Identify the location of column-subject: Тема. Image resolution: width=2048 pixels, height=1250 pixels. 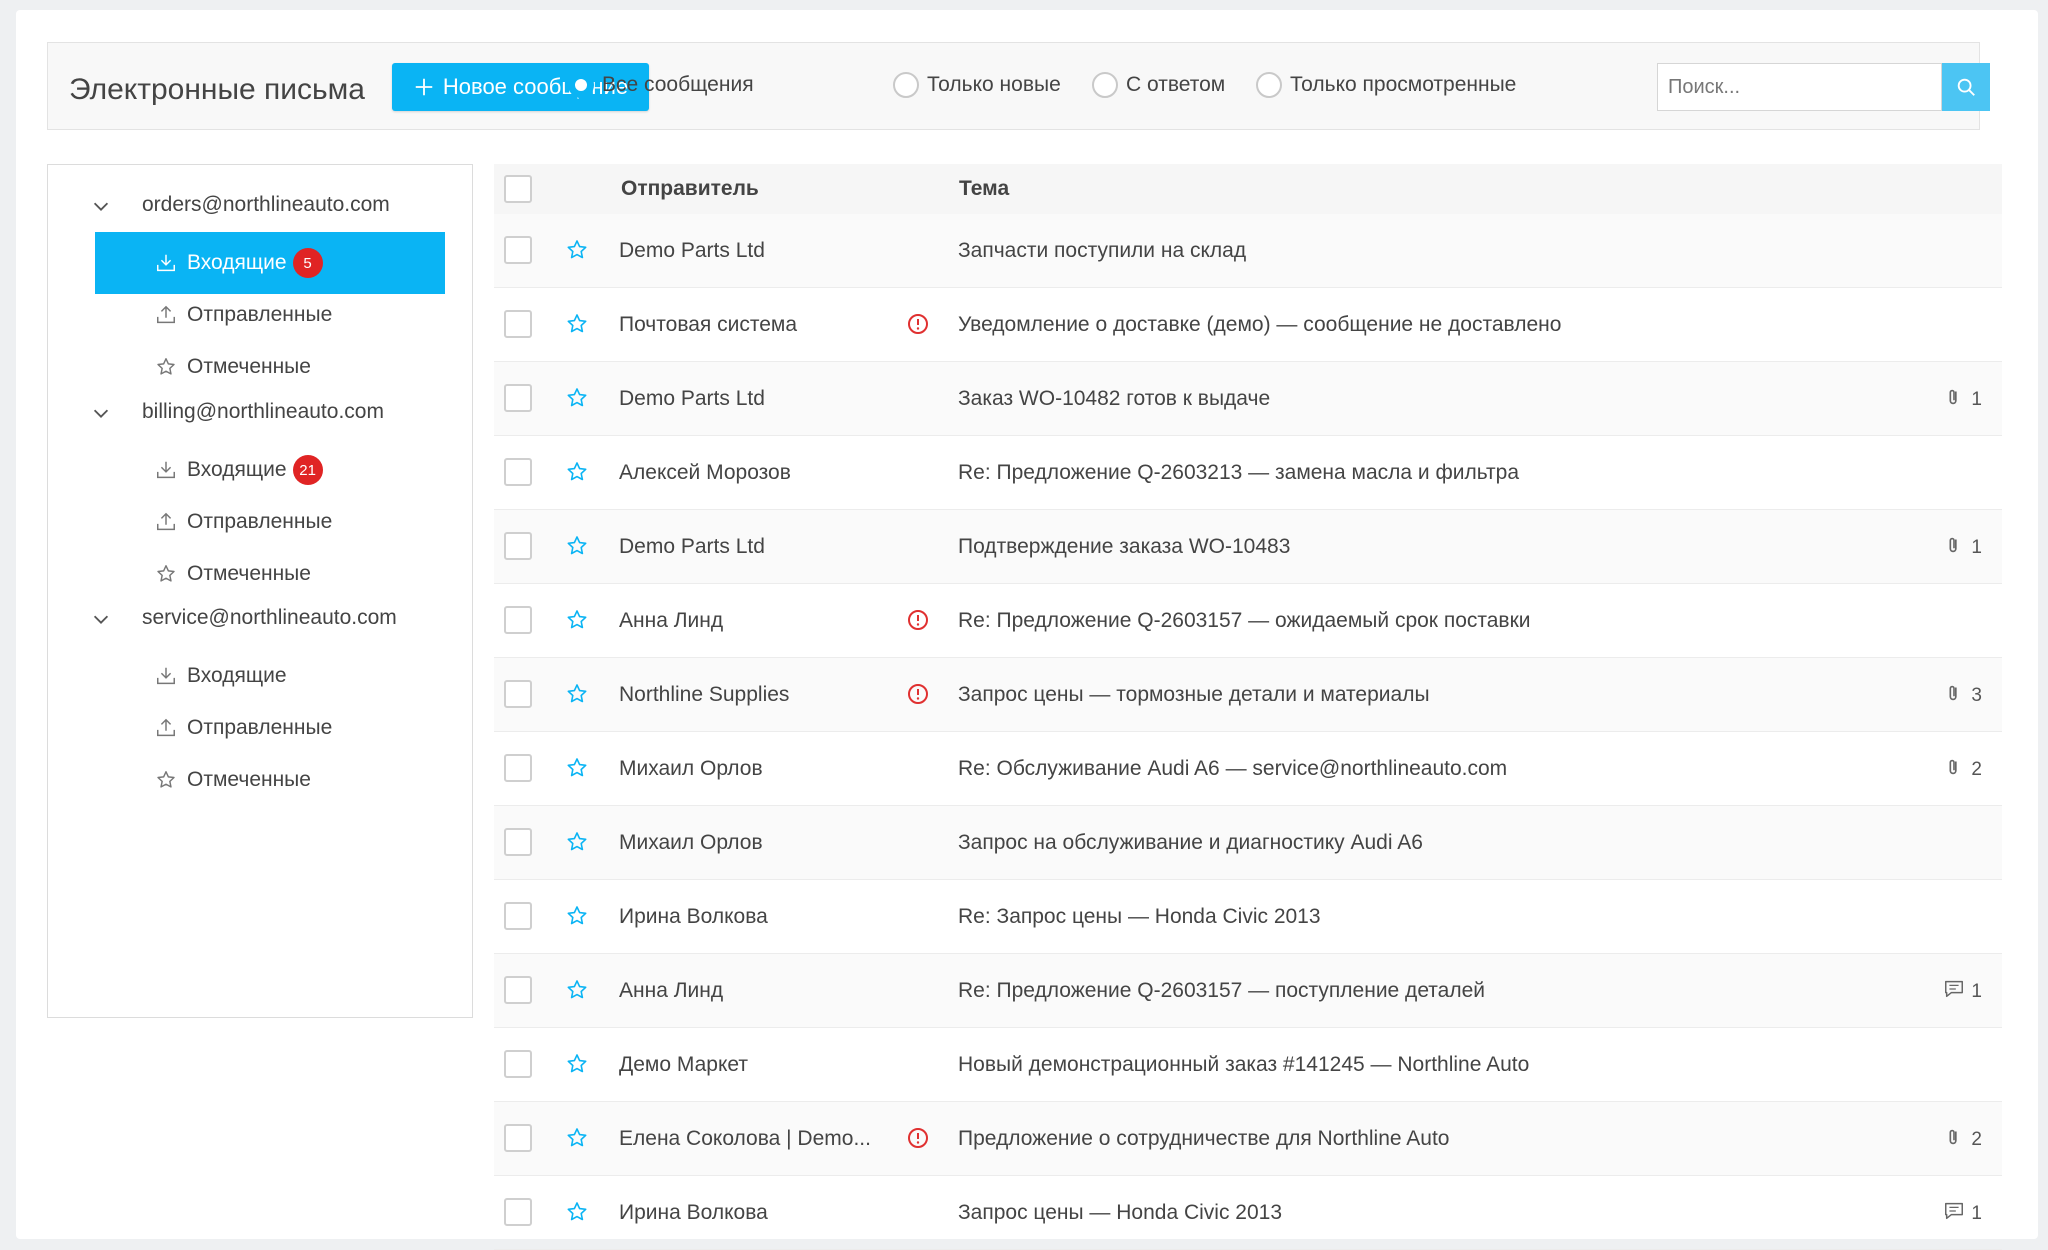
(984, 189).